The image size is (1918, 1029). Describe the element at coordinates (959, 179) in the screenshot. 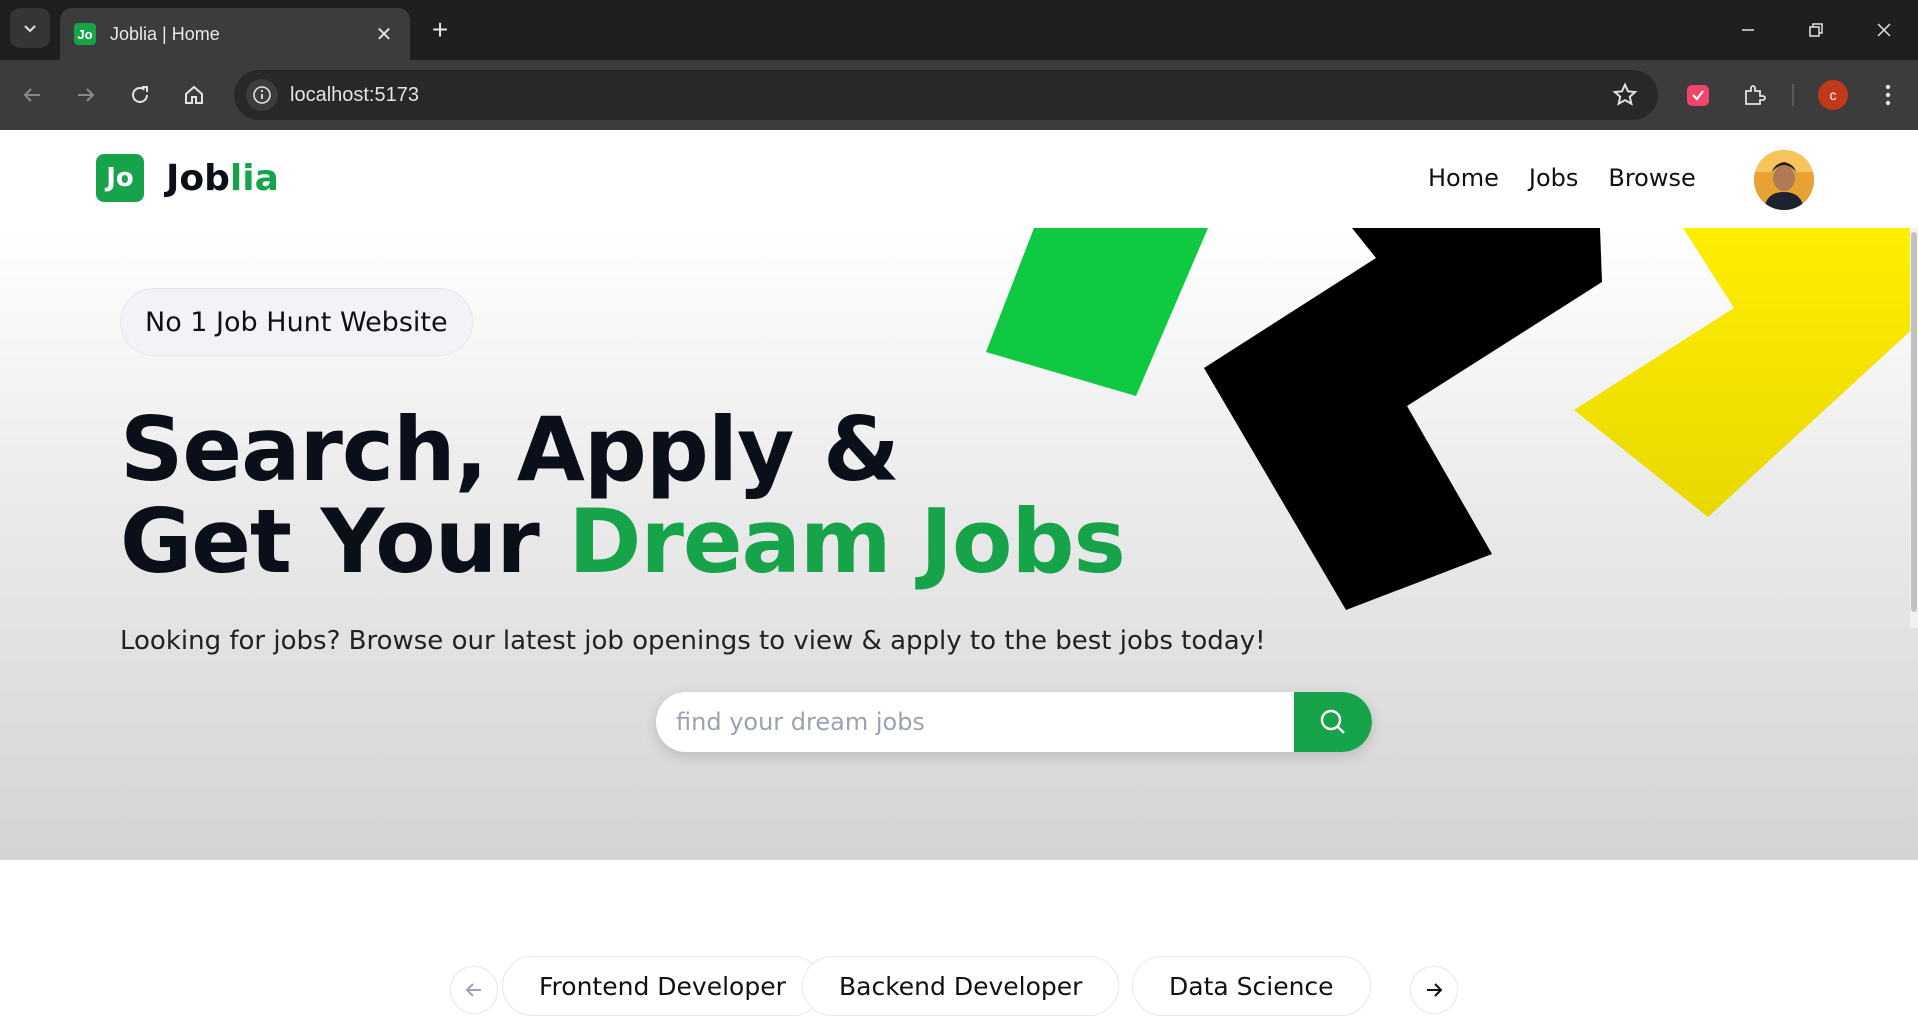

I see `site-navbar: Jo Joblia Home Jobs Browse` at that location.